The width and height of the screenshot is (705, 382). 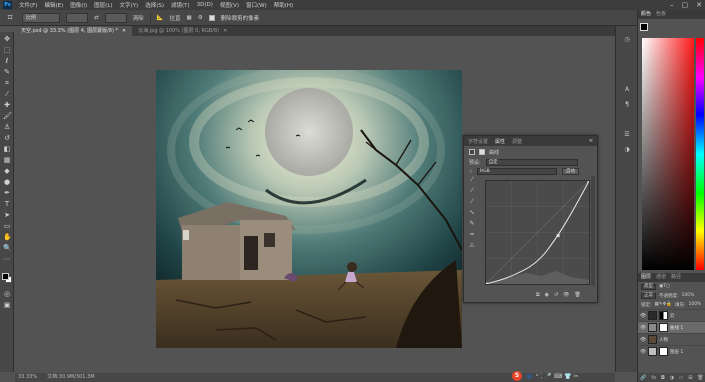 I want to click on curves-graph, so click(x=537, y=232).